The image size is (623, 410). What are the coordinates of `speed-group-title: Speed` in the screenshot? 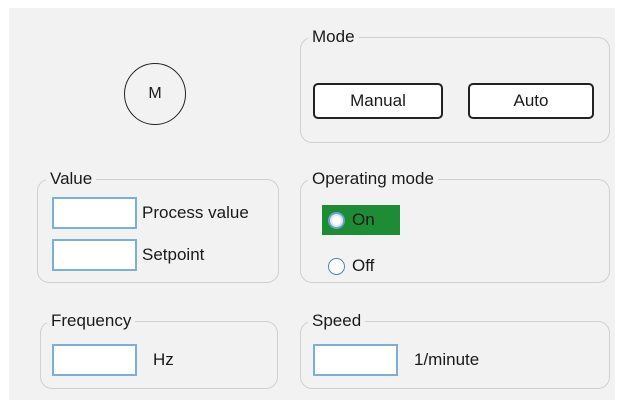 It's located at (337, 321).